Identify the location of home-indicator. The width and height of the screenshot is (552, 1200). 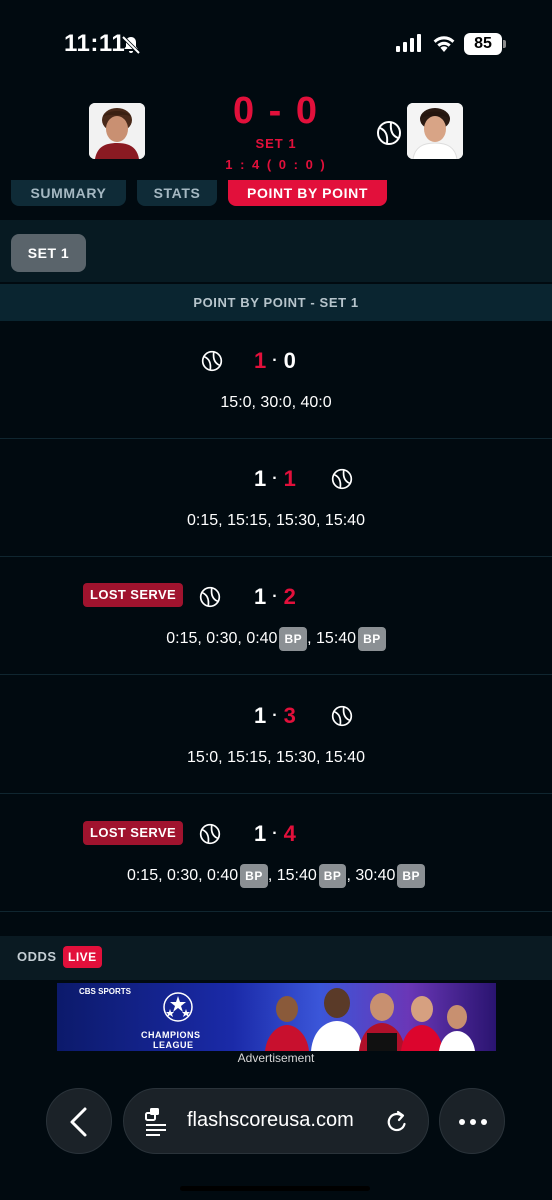
(275, 1188).